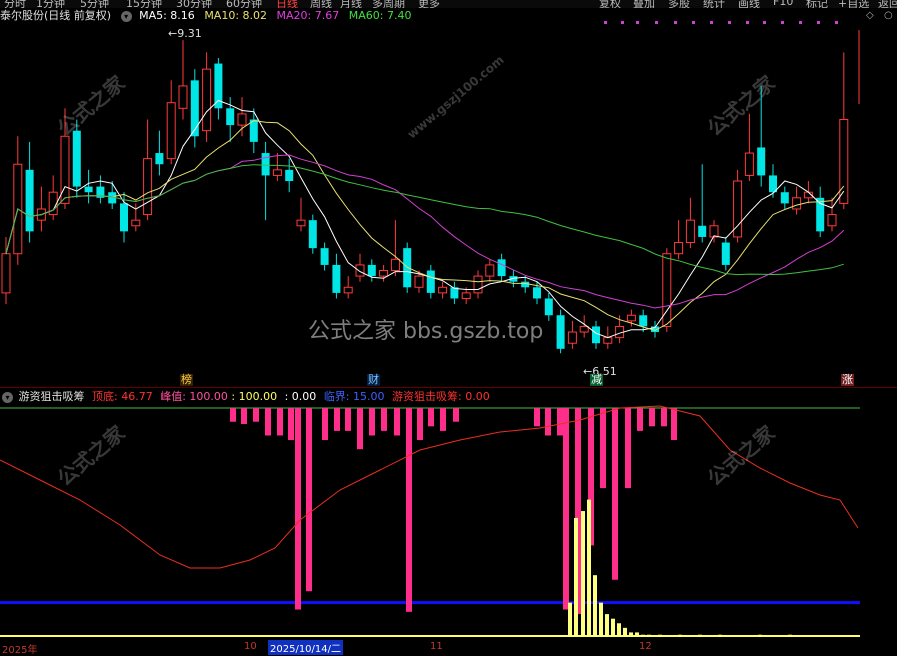  Describe the element at coordinates (426, 331) in the screenshot. I see `watermark-center: 公式之家 bbs.gszb.top` at that location.